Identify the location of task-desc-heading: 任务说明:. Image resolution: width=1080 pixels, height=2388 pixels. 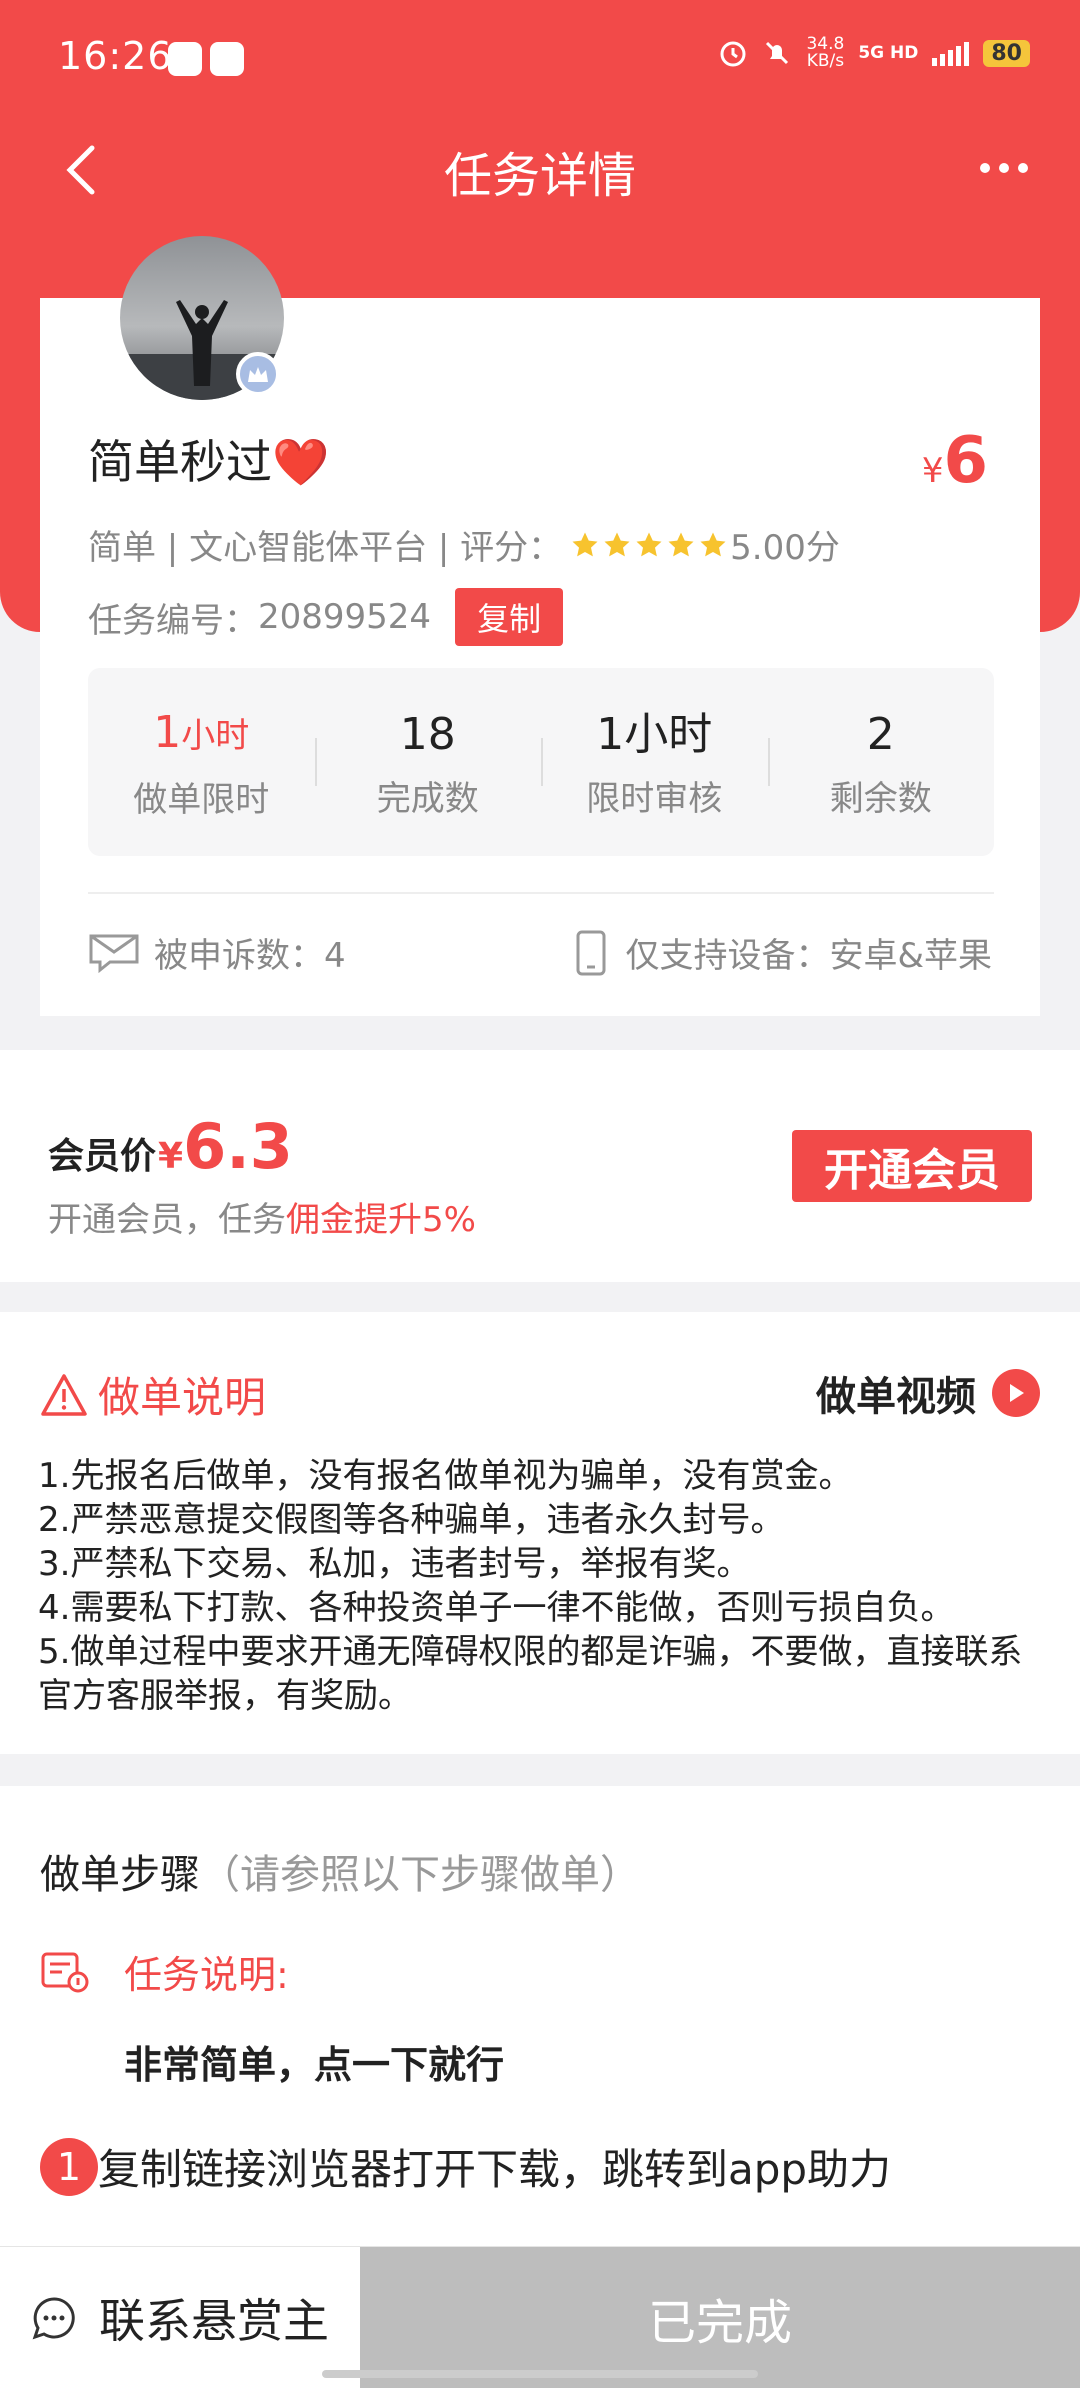
(164, 1971).